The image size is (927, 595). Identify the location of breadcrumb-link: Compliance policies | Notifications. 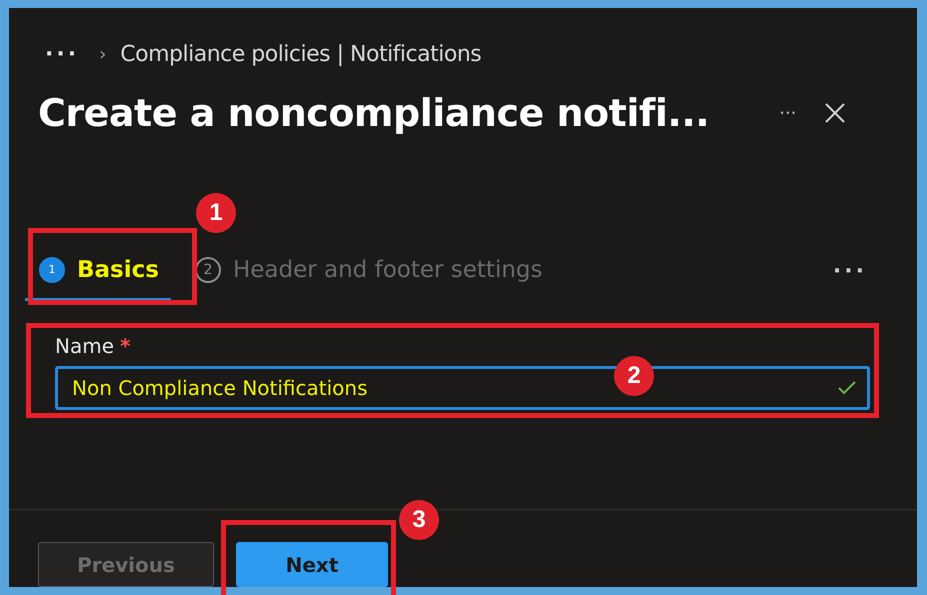
(301, 54).